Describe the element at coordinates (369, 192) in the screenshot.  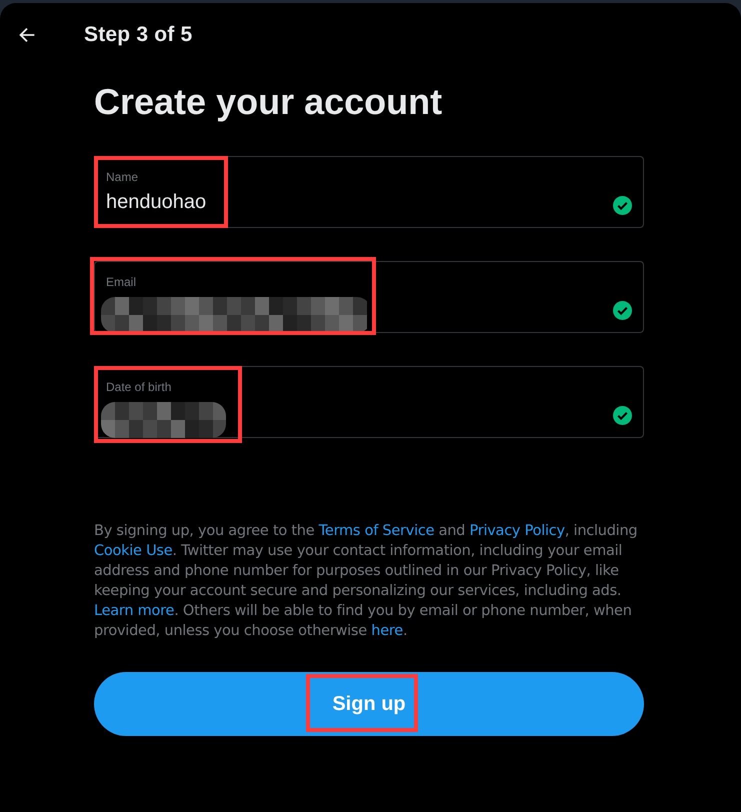
I see `input-field: Name henduohao` at that location.